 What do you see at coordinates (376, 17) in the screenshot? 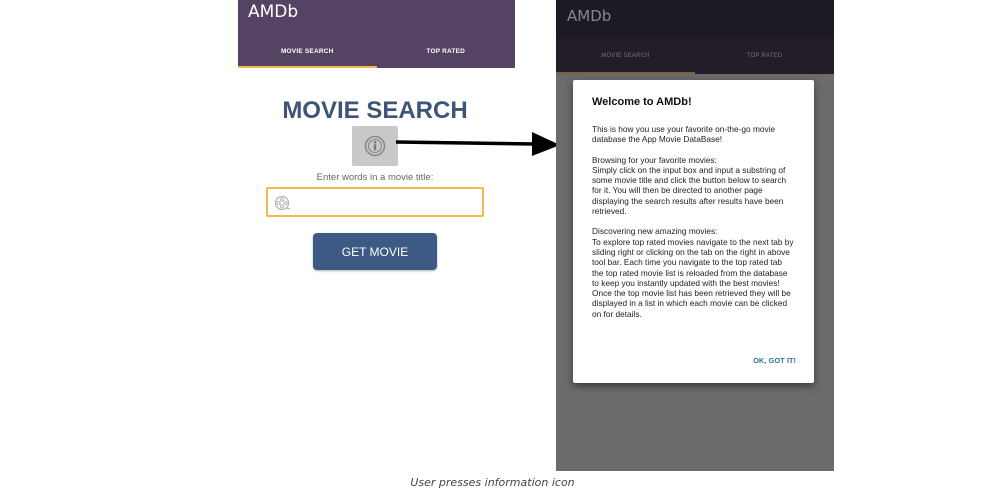
I see `left-app-bar: AMDb` at bounding box center [376, 17].